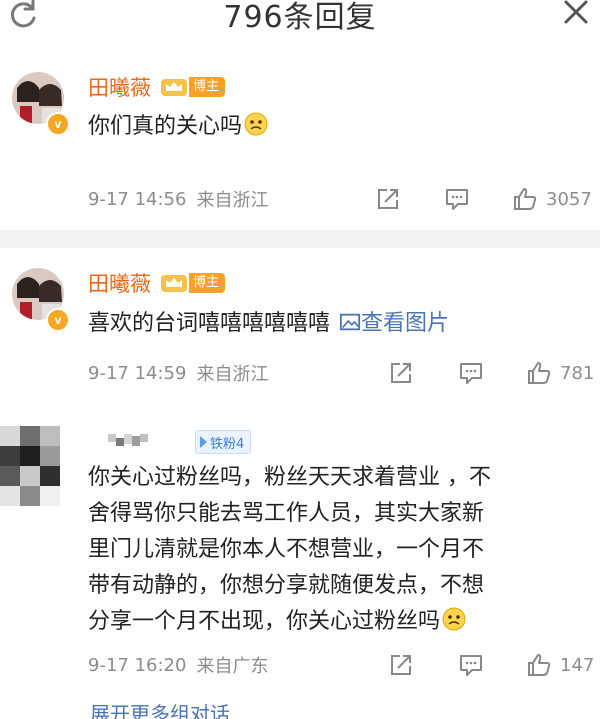 This screenshot has width=600, height=719. What do you see at coordinates (223, 442) in the screenshot?
I see `fan-level-badge: 铁粉4` at bounding box center [223, 442].